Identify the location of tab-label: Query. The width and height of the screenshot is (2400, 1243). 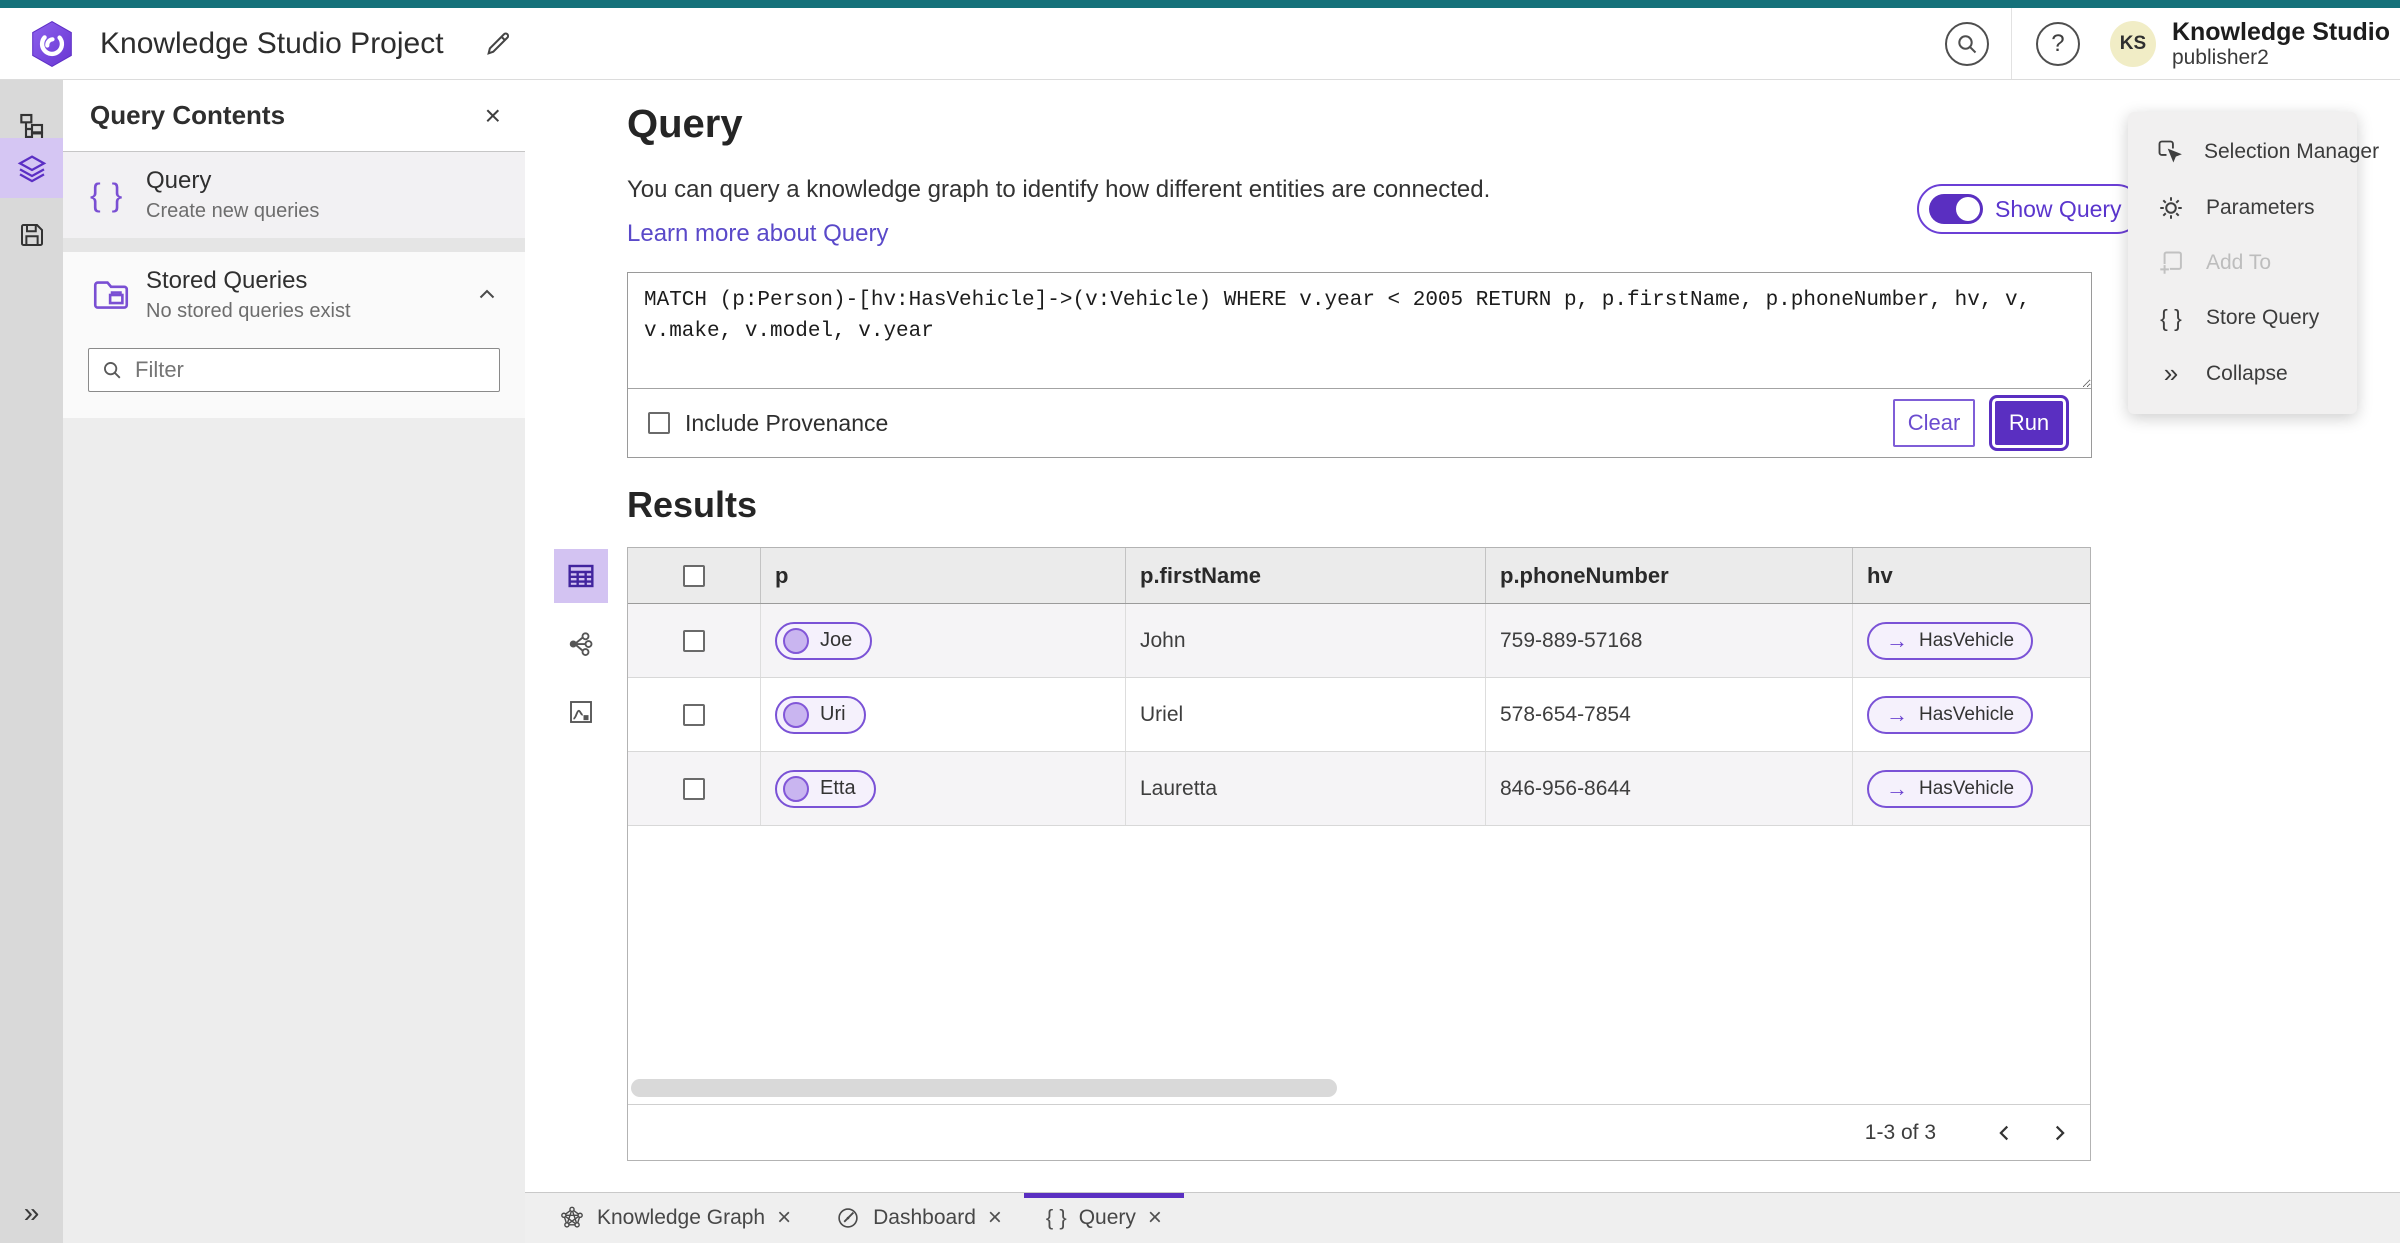
(1107, 1217).